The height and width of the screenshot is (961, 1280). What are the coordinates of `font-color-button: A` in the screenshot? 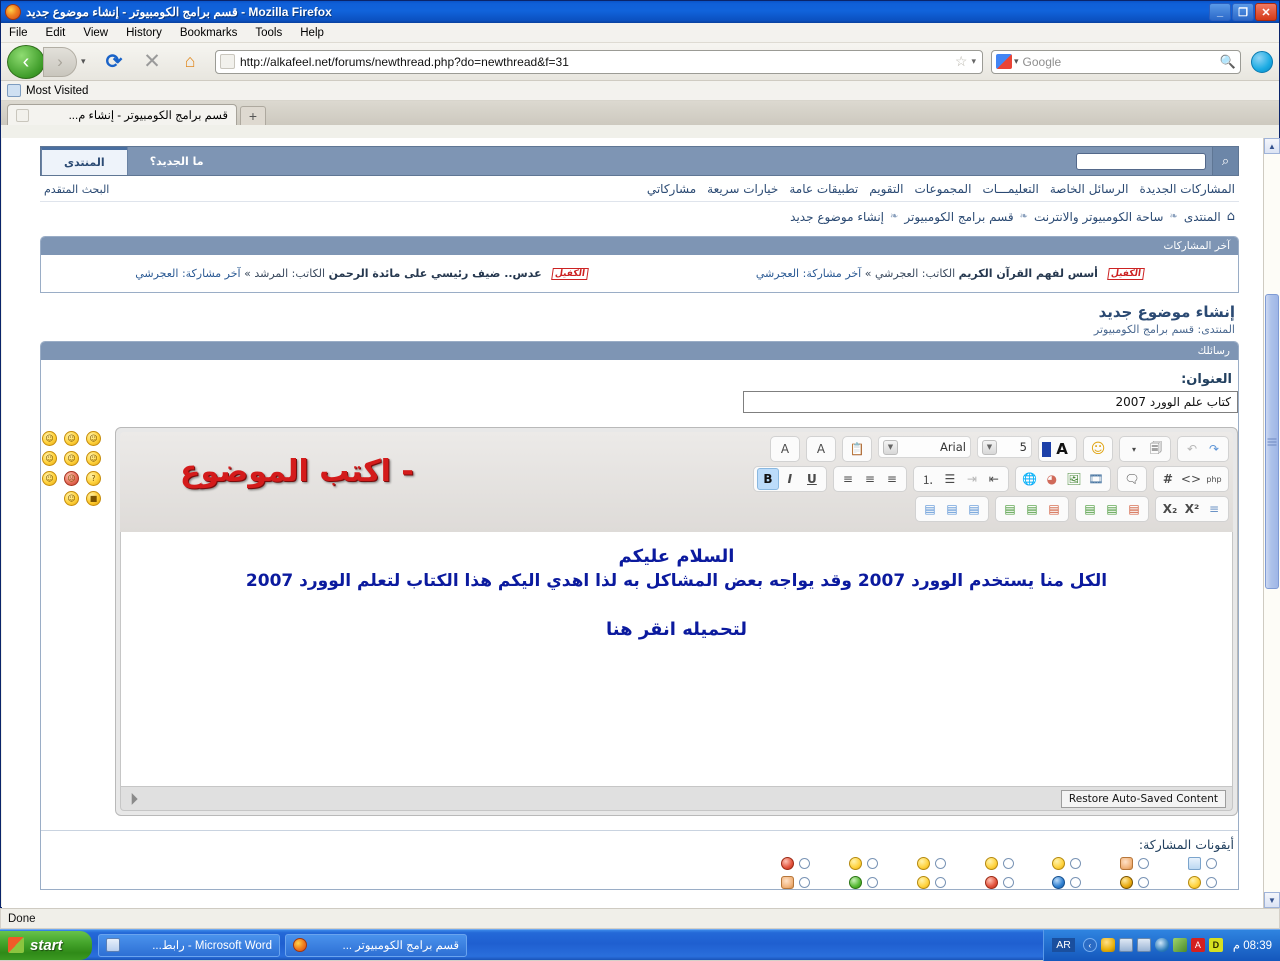 It's located at (1062, 449).